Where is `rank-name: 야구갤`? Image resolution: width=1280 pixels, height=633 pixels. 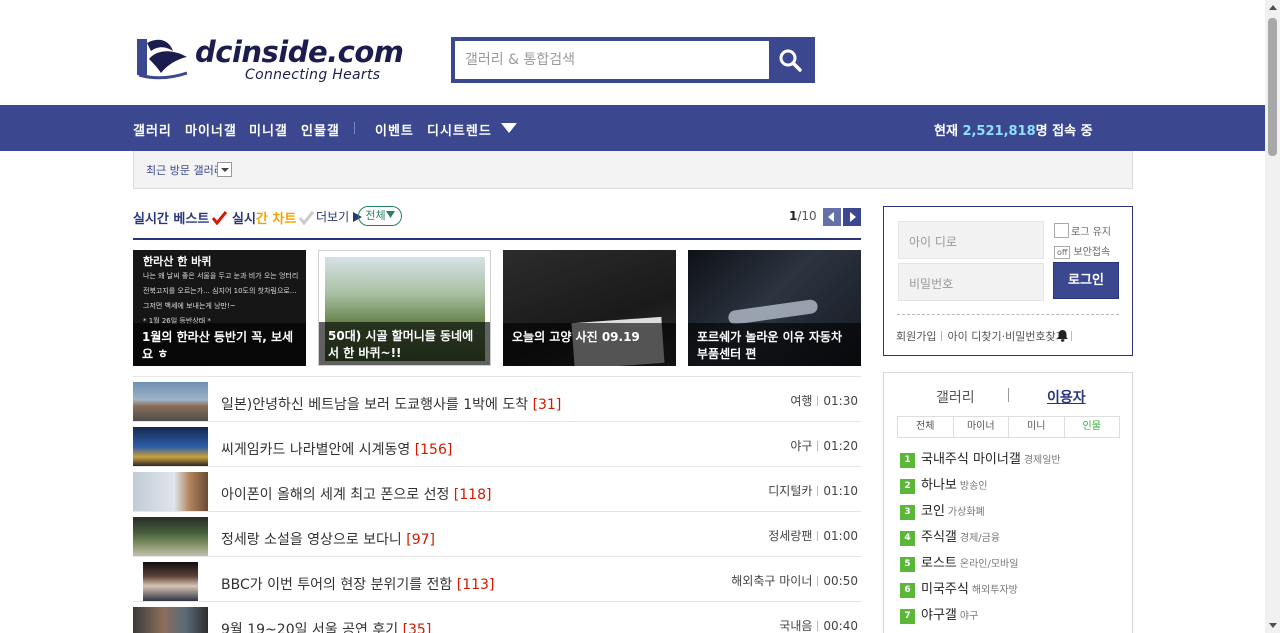 rank-name: 야구갤 is located at coordinates (939, 615).